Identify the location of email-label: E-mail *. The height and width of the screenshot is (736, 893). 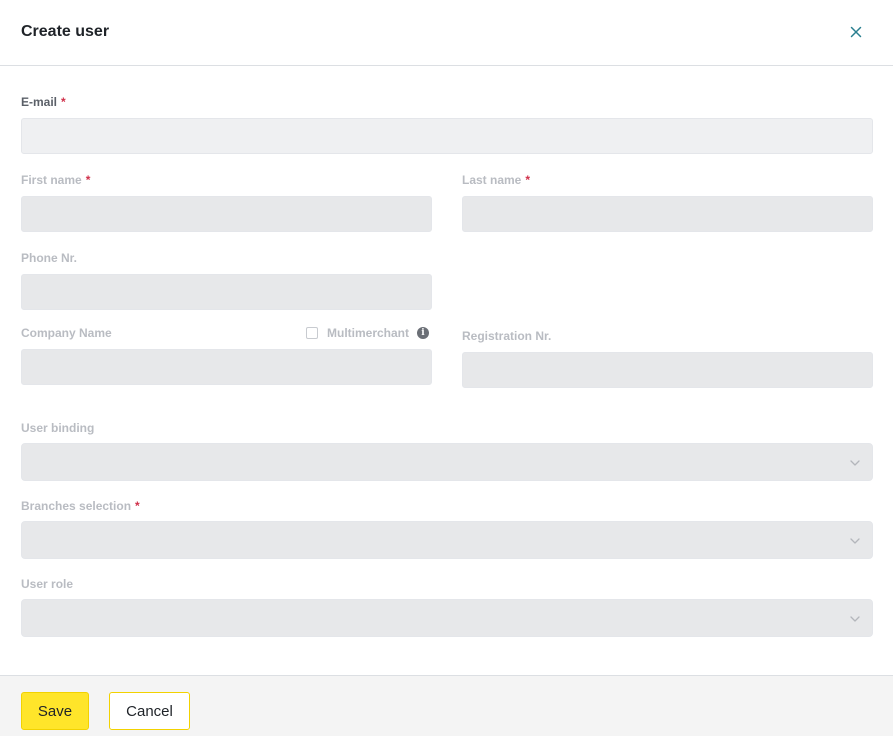
(43, 102).